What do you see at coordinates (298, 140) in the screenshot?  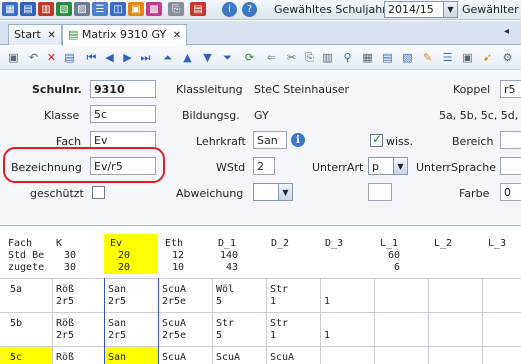 I see `info-icon: i` at bounding box center [298, 140].